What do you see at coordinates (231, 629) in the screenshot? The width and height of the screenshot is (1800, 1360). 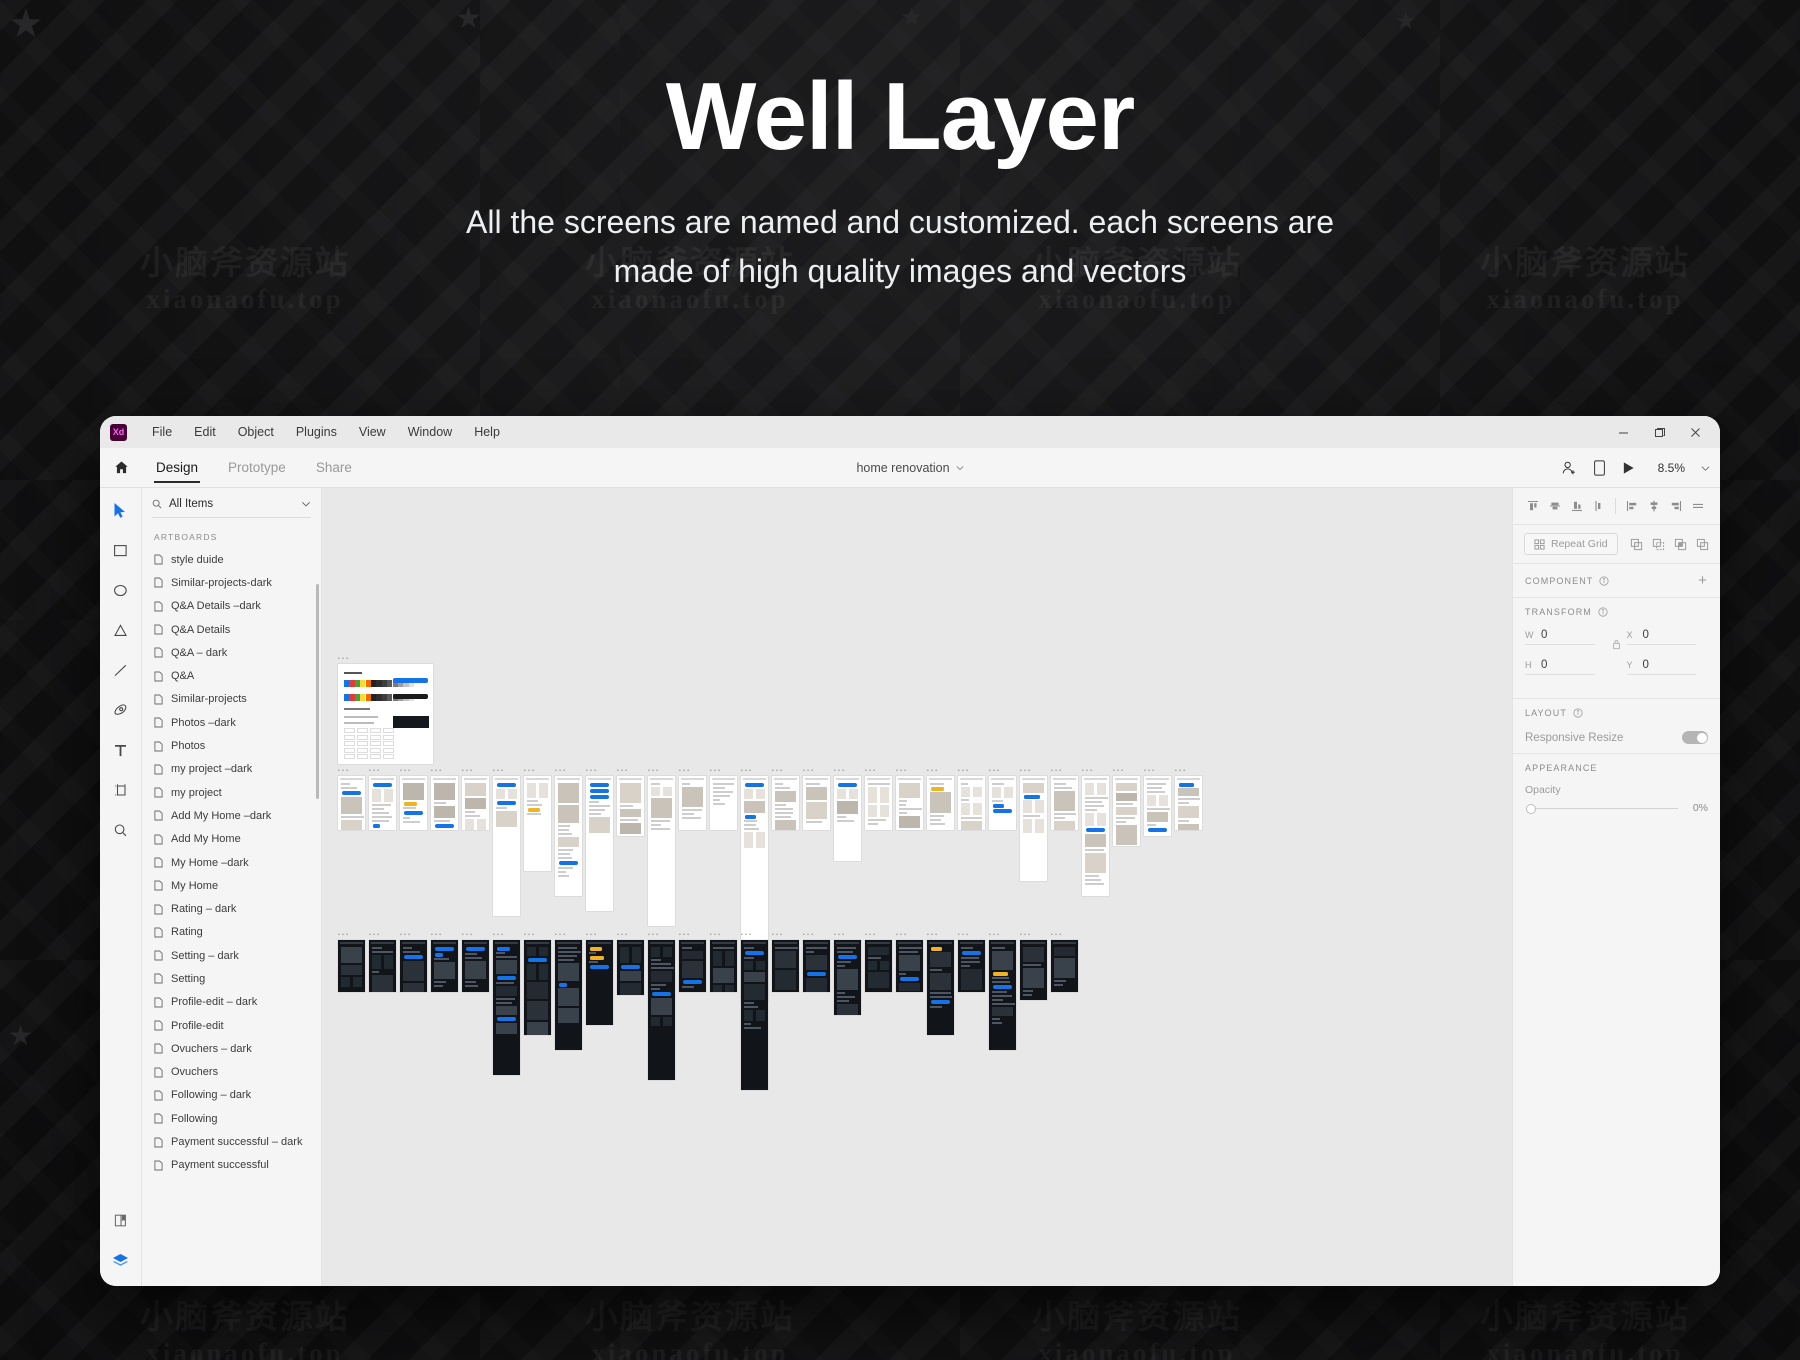 I see `artboard-list-item: Q&A Details` at bounding box center [231, 629].